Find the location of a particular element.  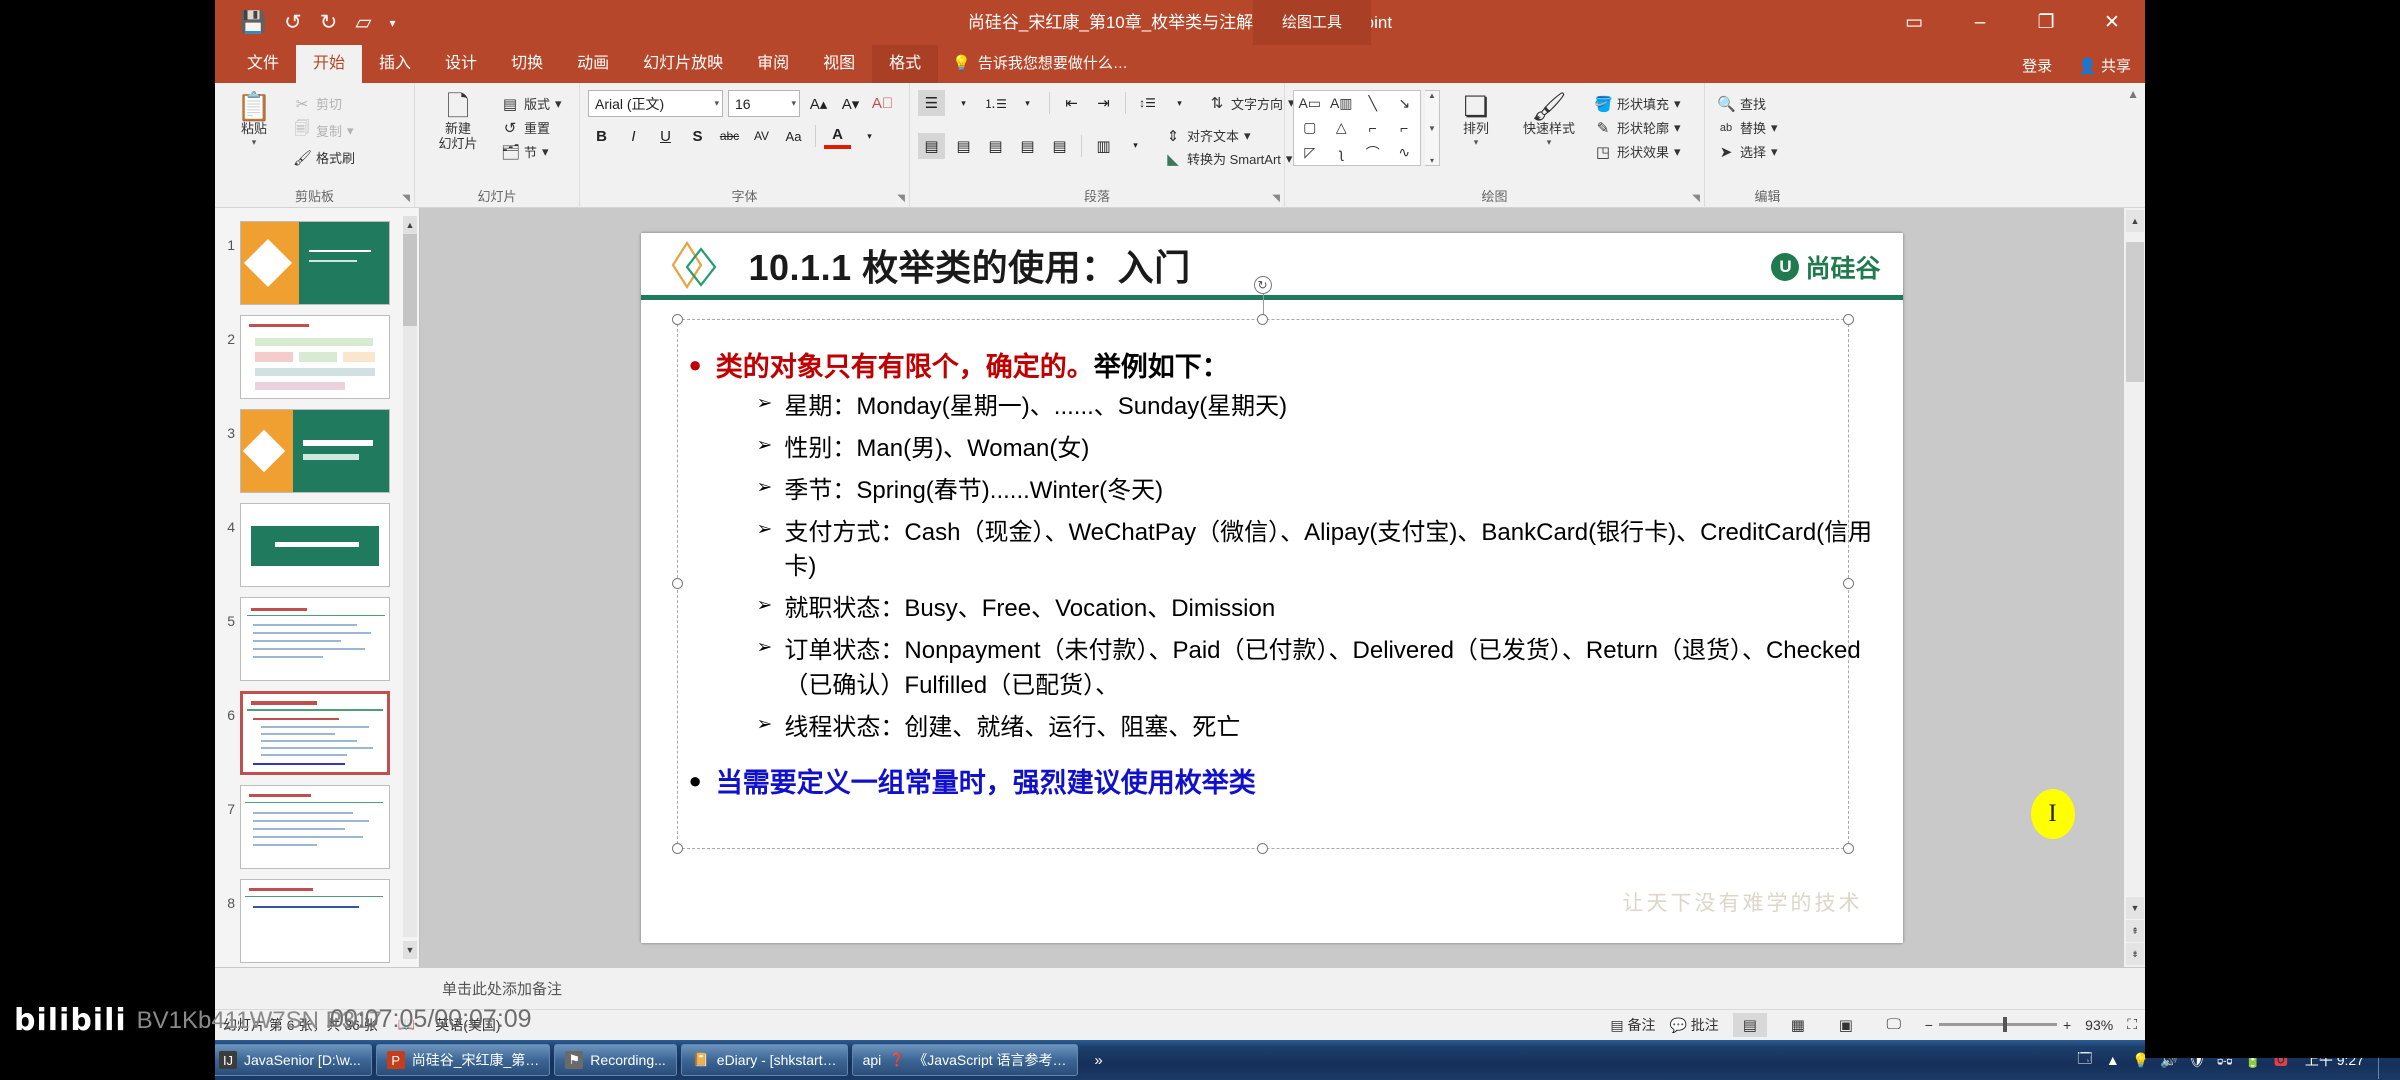

tab-view: 视图 is located at coordinates (839, 64).